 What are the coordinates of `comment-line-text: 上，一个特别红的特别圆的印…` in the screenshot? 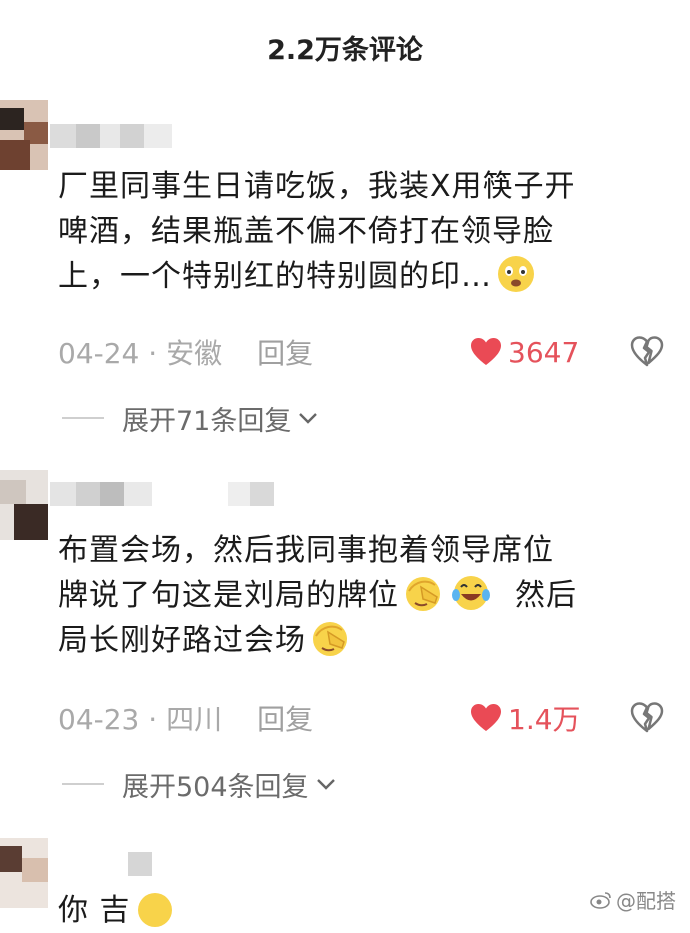 It's located at (275, 276).